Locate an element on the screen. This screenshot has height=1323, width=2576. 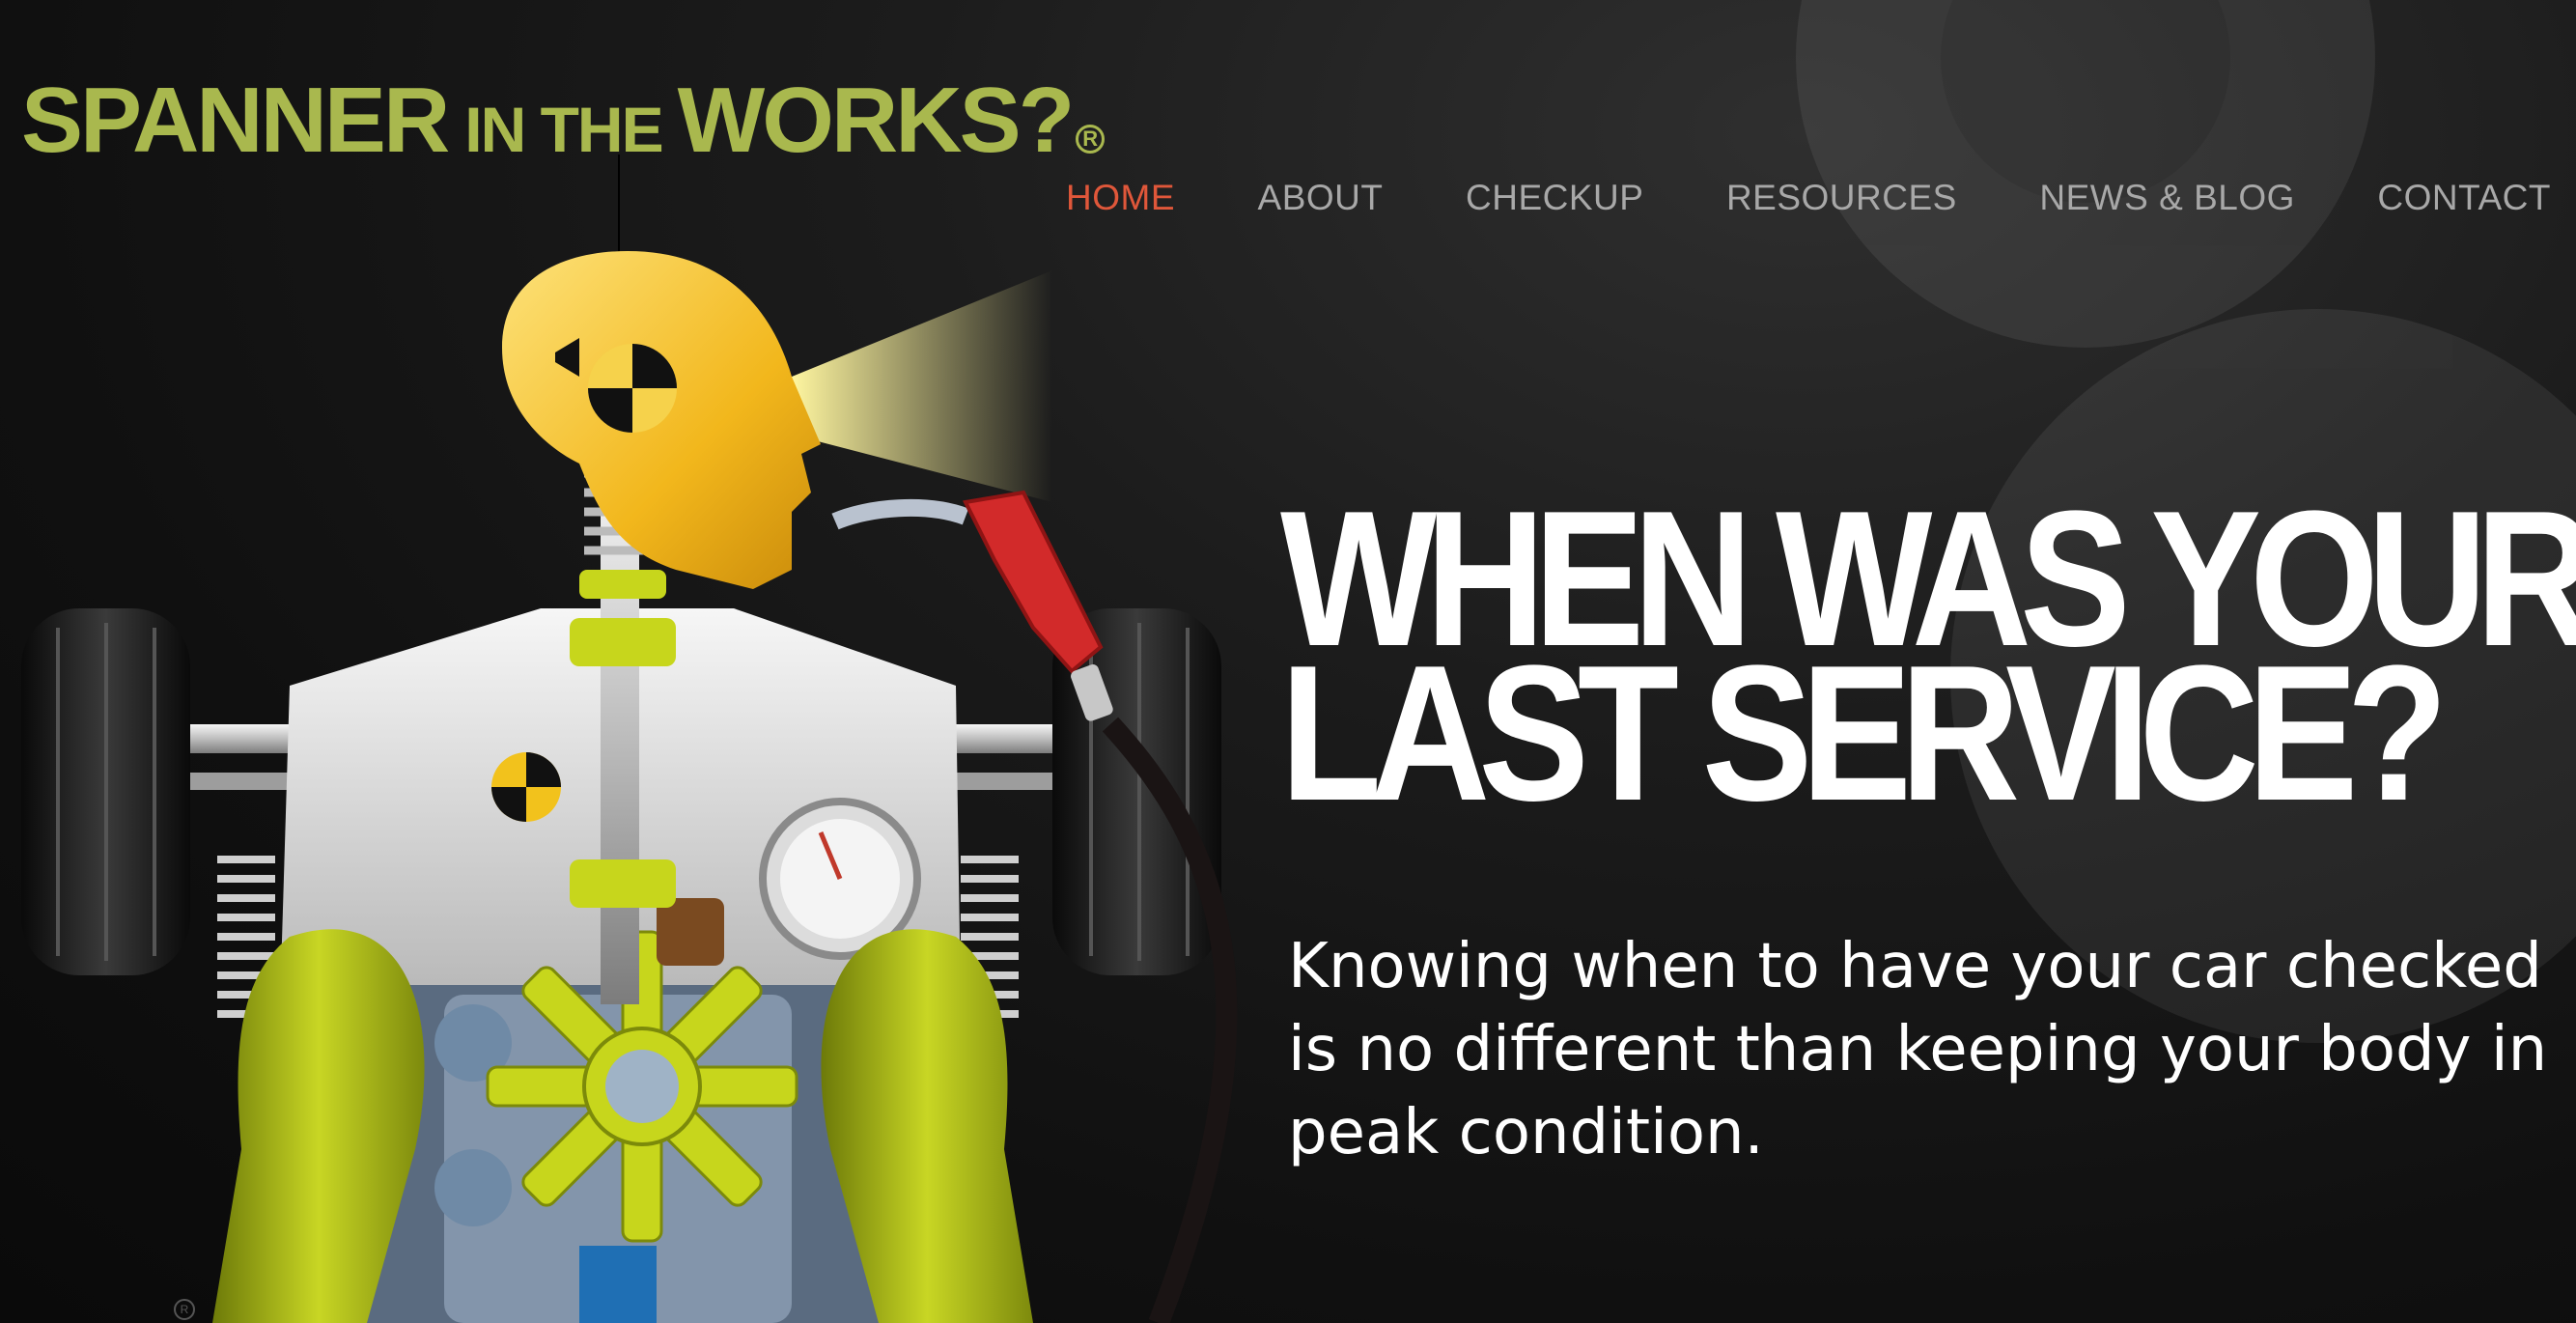
nav-contact: CONTACT is located at coordinates (2464, 198).